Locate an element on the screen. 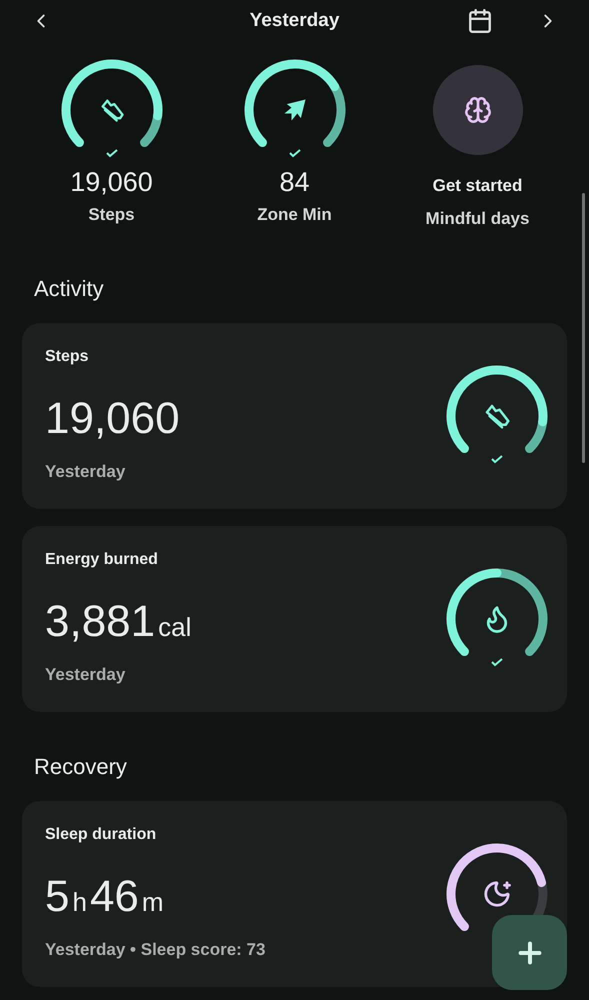 The image size is (589, 1000). summary-label: Mindful days is located at coordinates (478, 219).